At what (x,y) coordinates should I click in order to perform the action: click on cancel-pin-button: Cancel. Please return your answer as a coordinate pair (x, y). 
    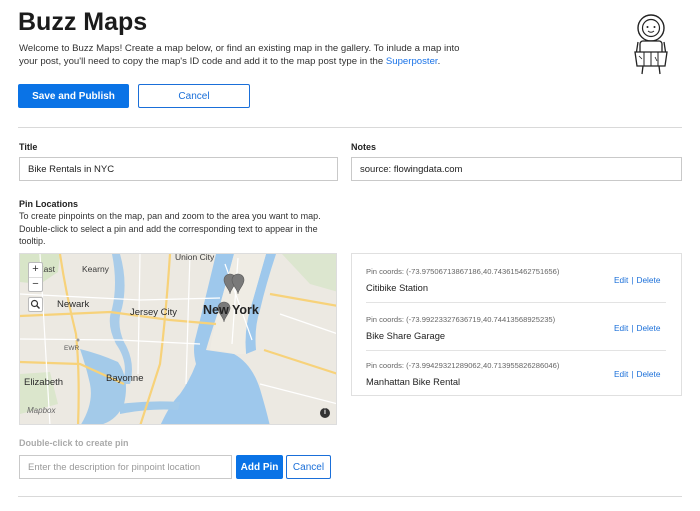
    Looking at the image, I should click on (308, 467).